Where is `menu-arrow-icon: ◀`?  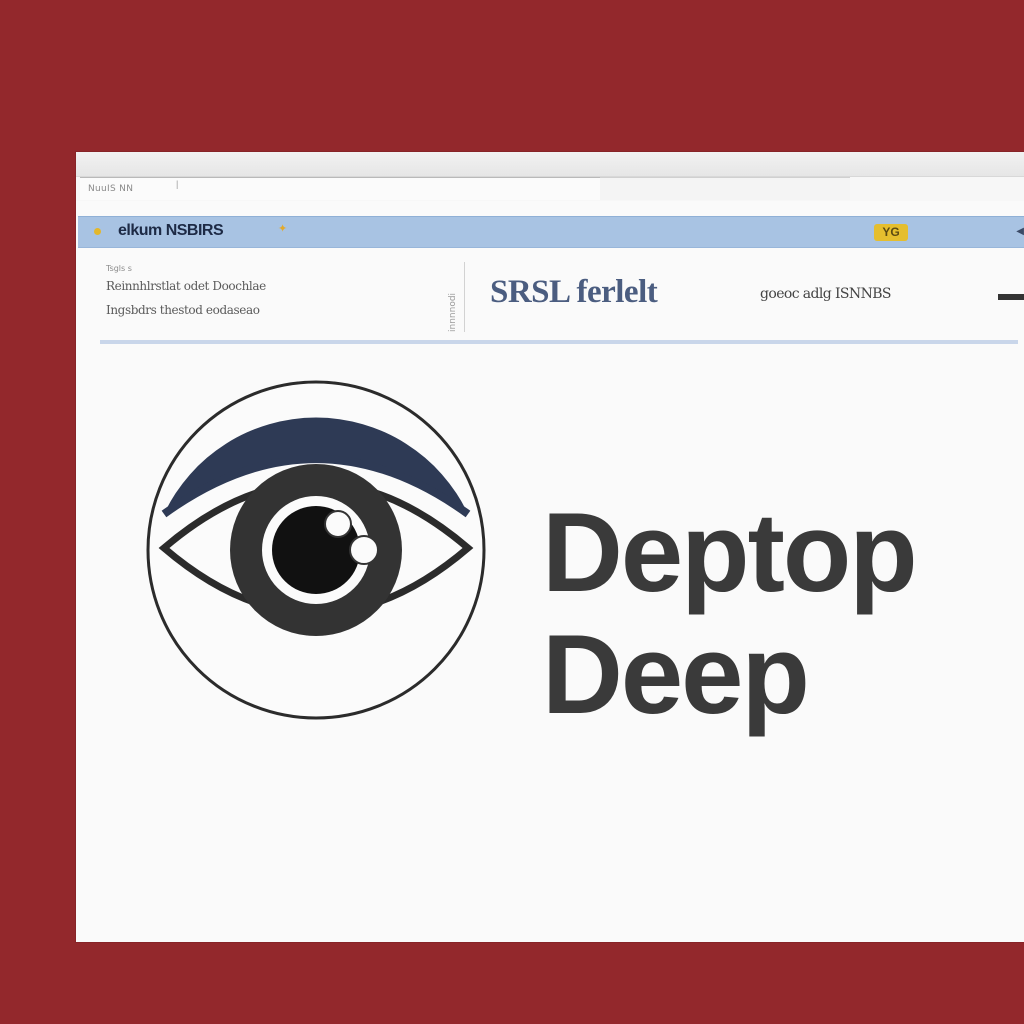
menu-arrow-icon: ◀ is located at coordinates (1020, 231).